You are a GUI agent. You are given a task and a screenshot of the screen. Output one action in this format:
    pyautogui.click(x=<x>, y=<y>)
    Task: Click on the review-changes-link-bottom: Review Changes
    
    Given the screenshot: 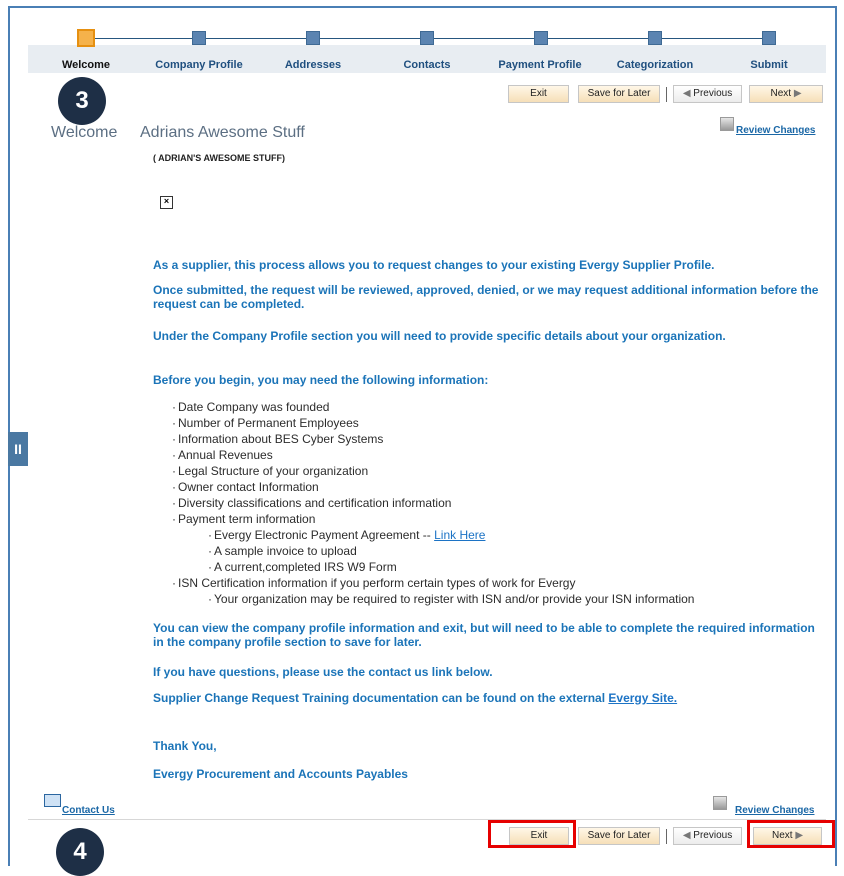 What is the action you would take?
    pyautogui.click(x=774, y=810)
    